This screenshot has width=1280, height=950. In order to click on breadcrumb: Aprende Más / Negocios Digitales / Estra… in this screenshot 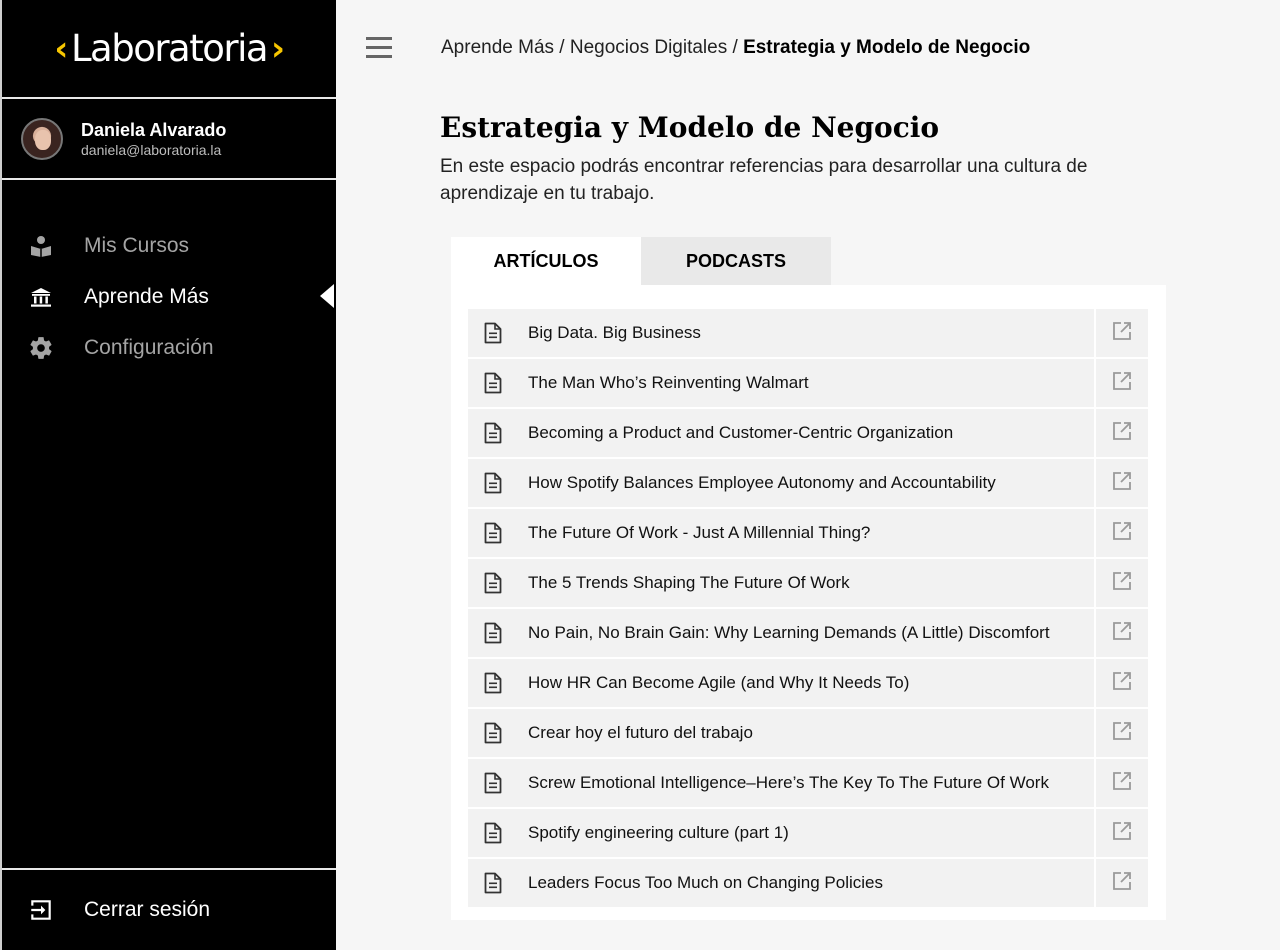, I will do `click(735, 48)`.